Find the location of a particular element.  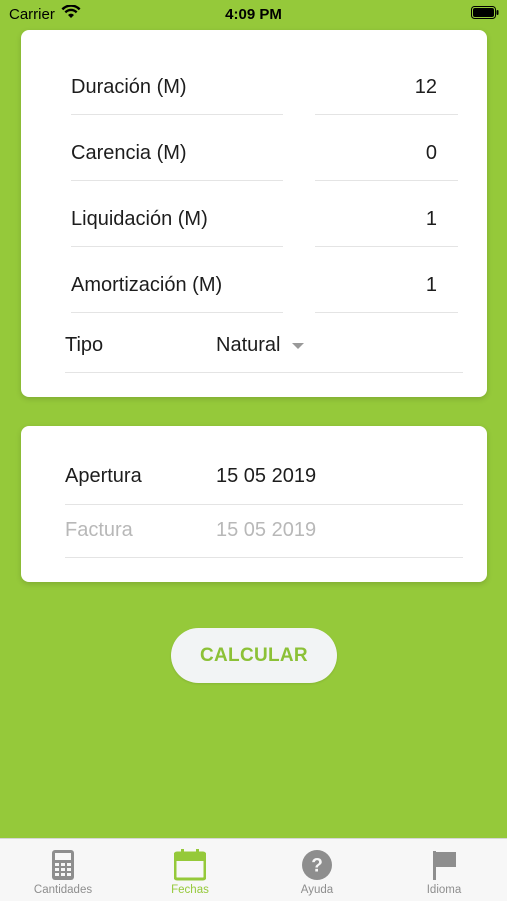

opening-date-label: Apertura is located at coordinates (103, 476).